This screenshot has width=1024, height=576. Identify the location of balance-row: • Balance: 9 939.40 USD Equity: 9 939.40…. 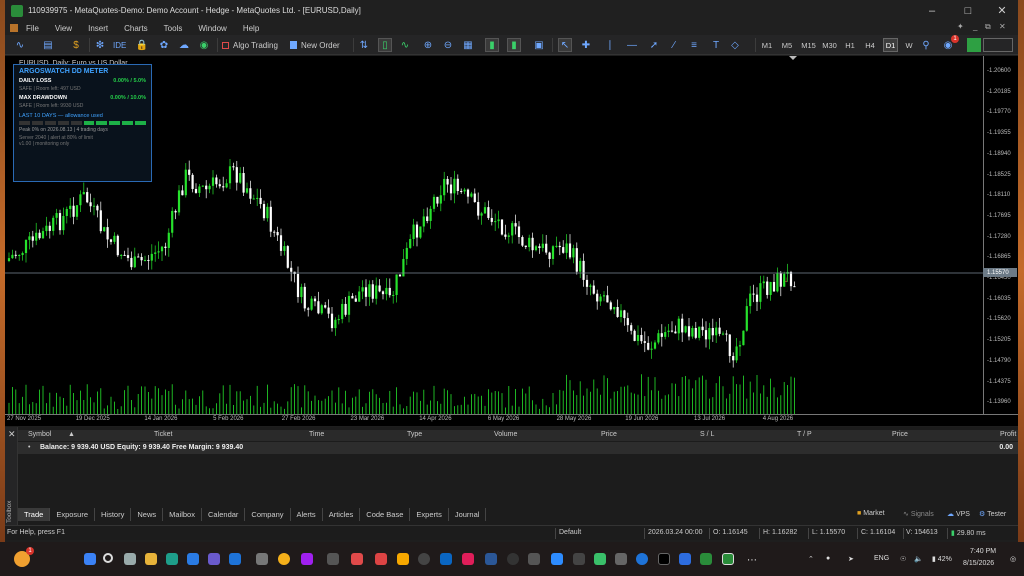
(518, 448).